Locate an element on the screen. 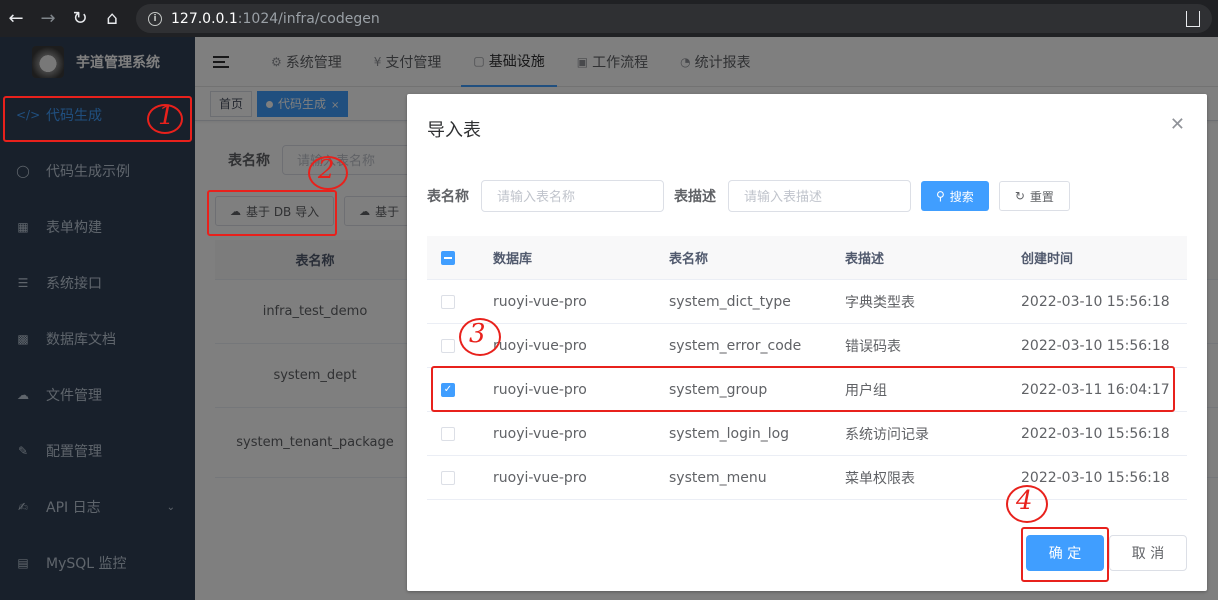 The width and height of the screenshot is (1218, 600). column-header: 表描述 is located at coordinates (865, 259).